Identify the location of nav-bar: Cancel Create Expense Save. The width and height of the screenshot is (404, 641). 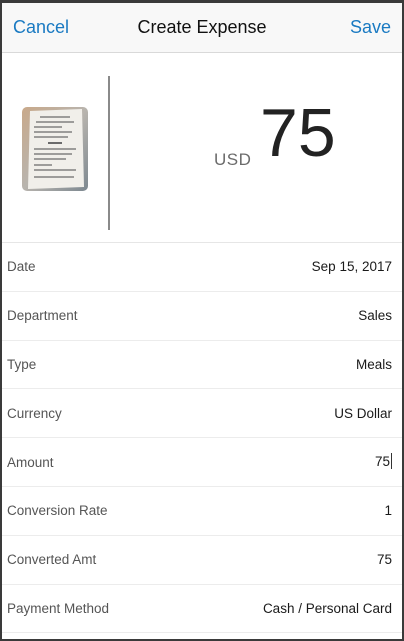
(202, 28).